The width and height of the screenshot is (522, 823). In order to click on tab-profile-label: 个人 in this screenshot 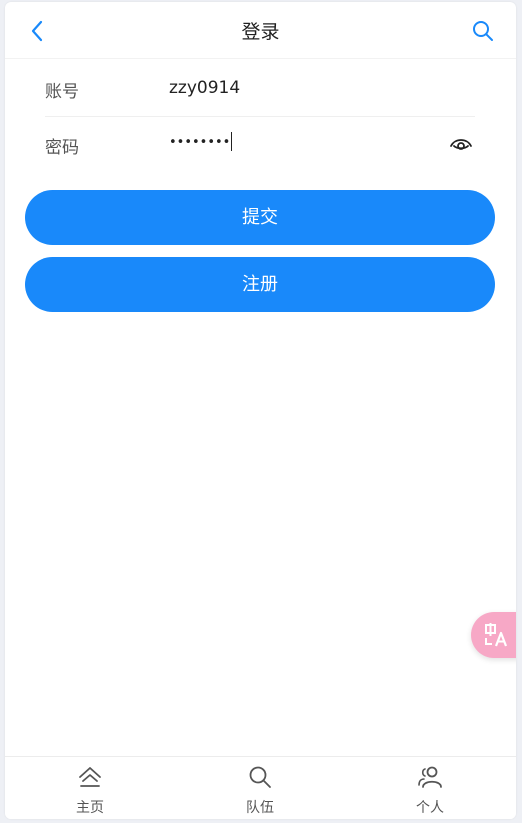, I will do `click(430, 808)`.